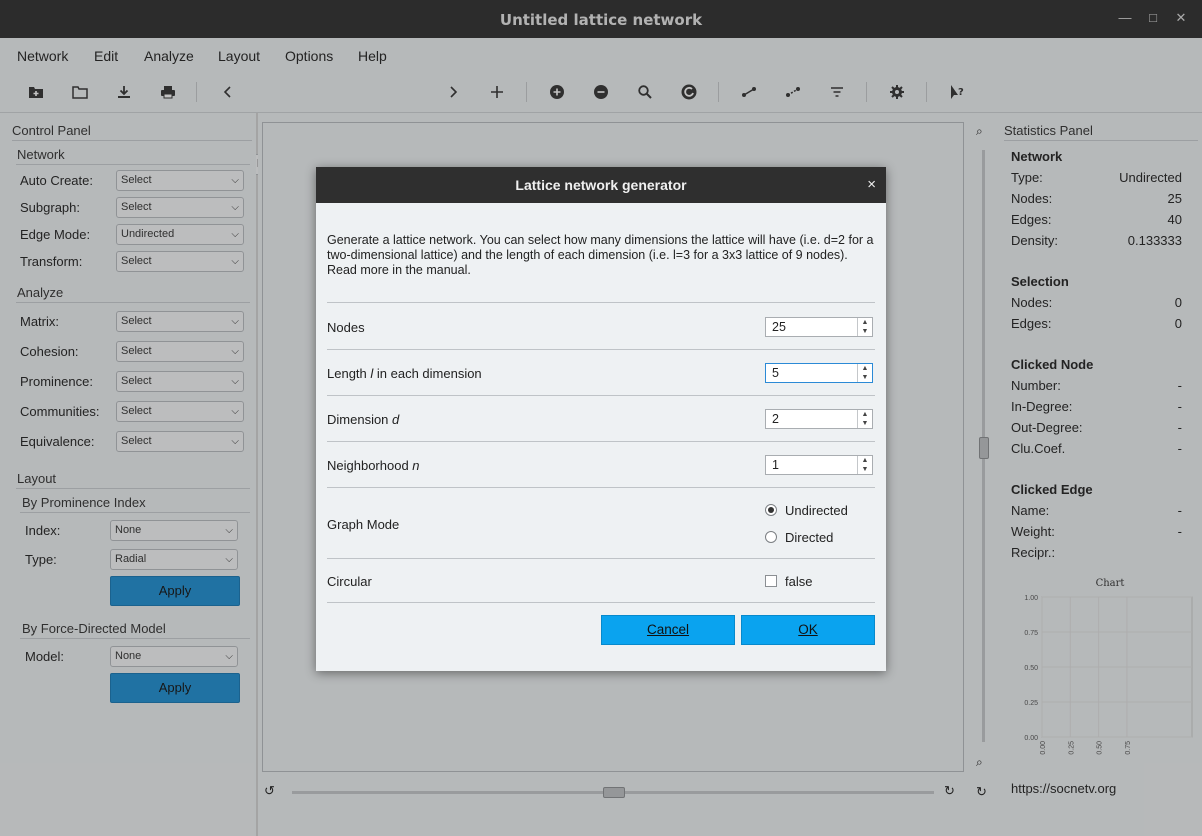 This screenshot has height=836, width=1202. Describe the element at coordinates (809, 537) in the screenshot. I see `directed-label: Directed` at that location.